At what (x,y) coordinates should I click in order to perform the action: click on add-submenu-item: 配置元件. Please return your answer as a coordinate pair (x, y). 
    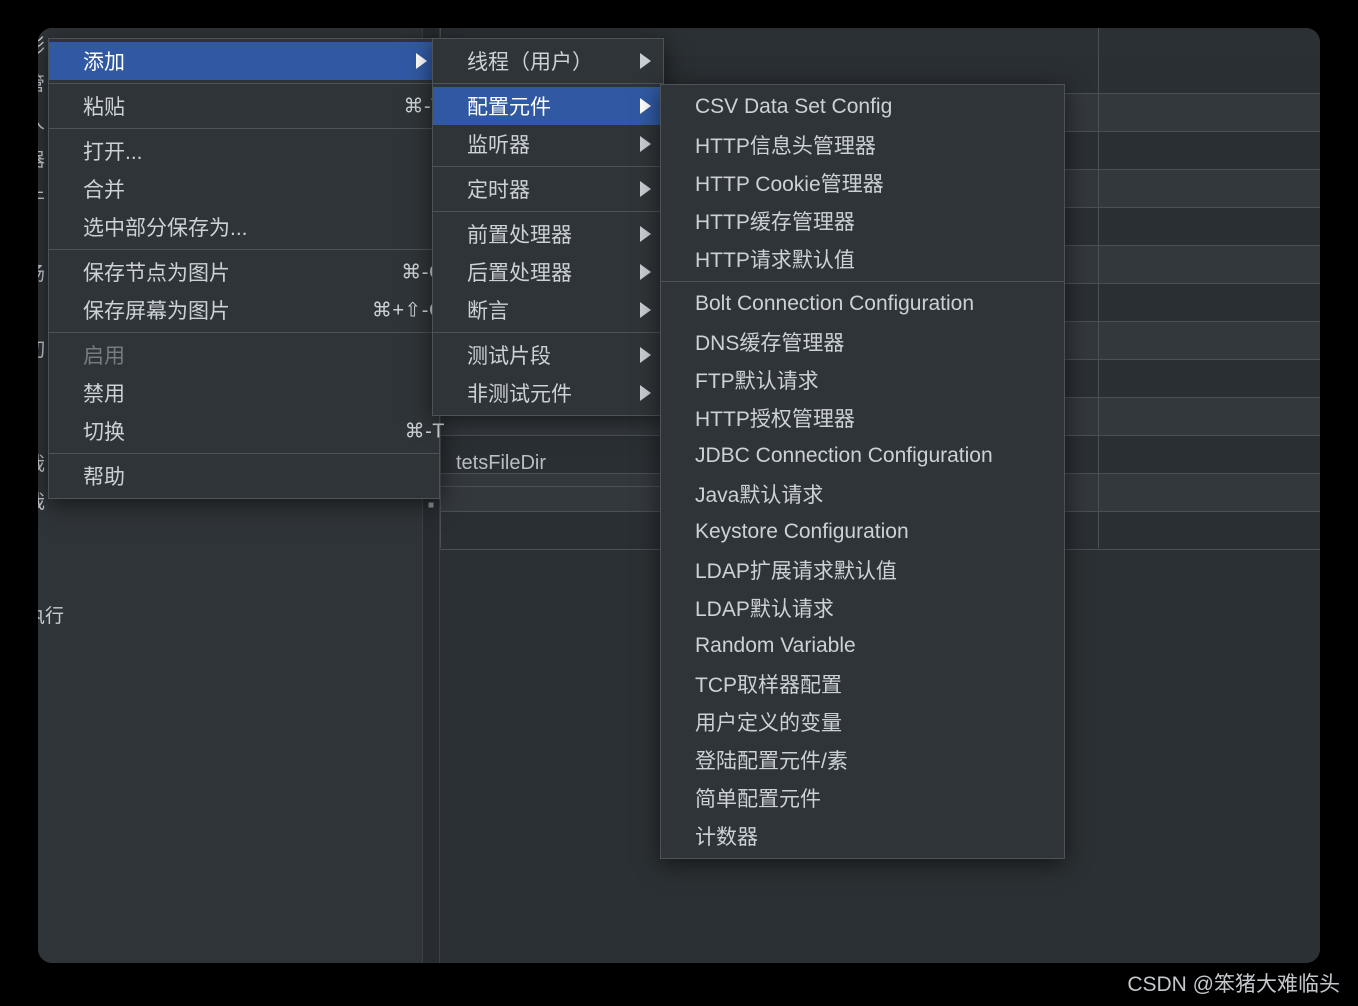
    Looking at the image, I should click on (548, 106).